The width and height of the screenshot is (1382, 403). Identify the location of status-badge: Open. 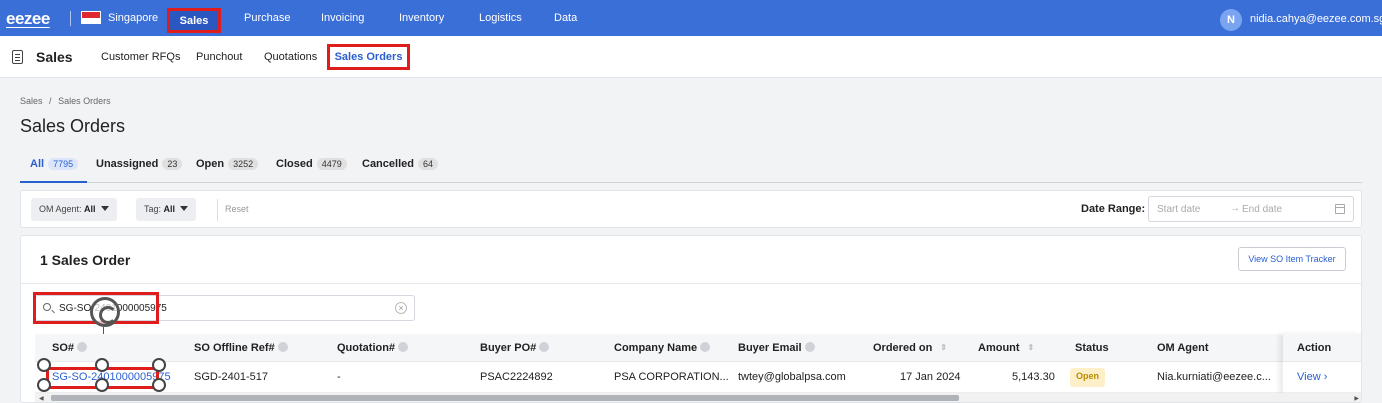
(1088, 377).